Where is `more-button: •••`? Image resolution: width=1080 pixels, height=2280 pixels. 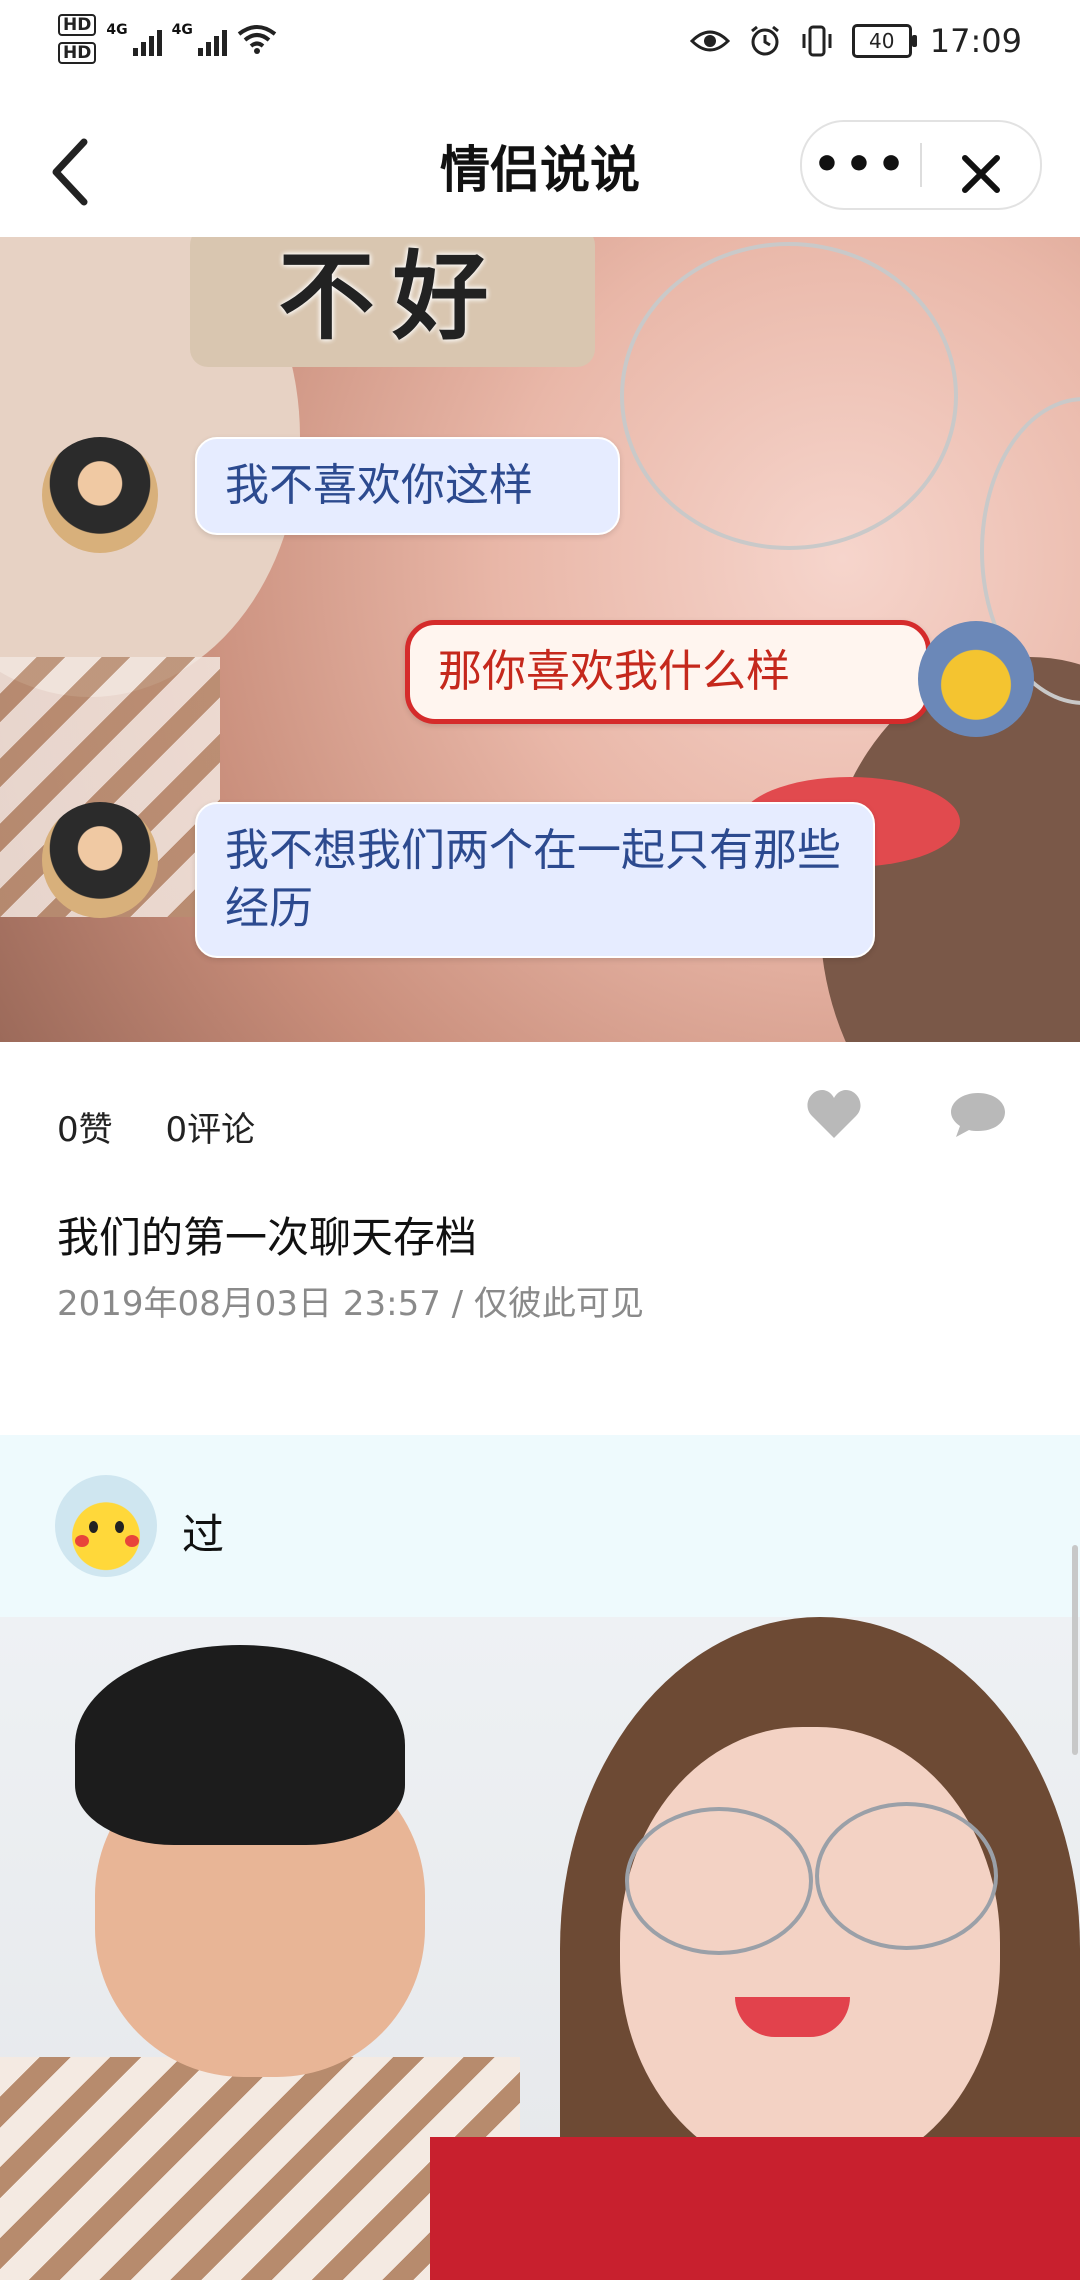
more-button: ••• is located at coordinates (861, 165).